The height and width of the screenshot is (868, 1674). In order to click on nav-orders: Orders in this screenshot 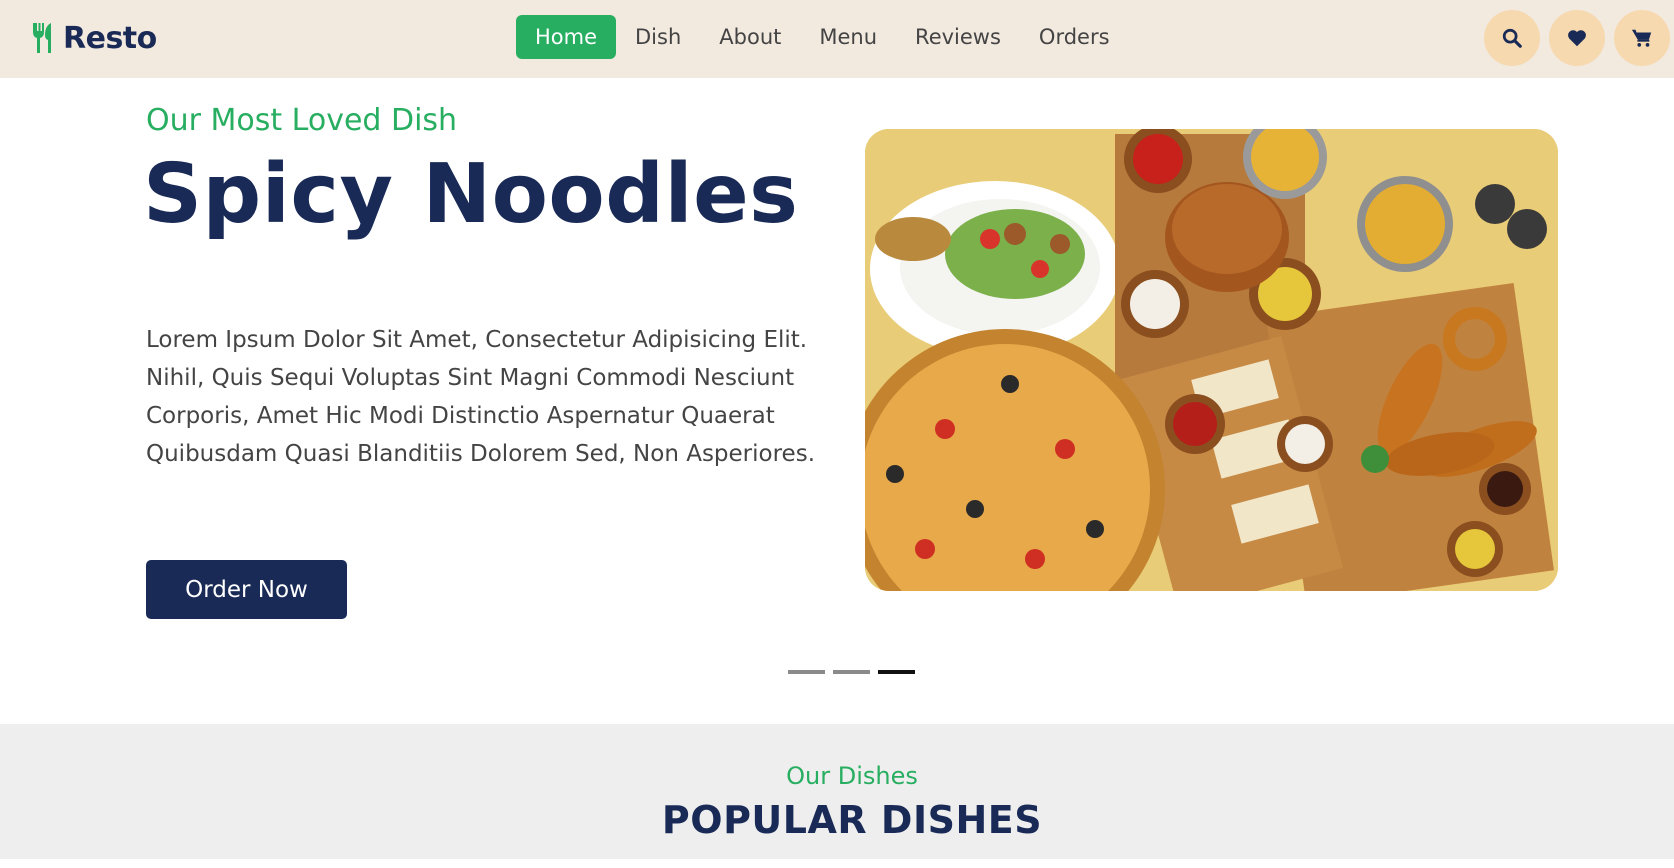, I will do `click(1074, 37)`.